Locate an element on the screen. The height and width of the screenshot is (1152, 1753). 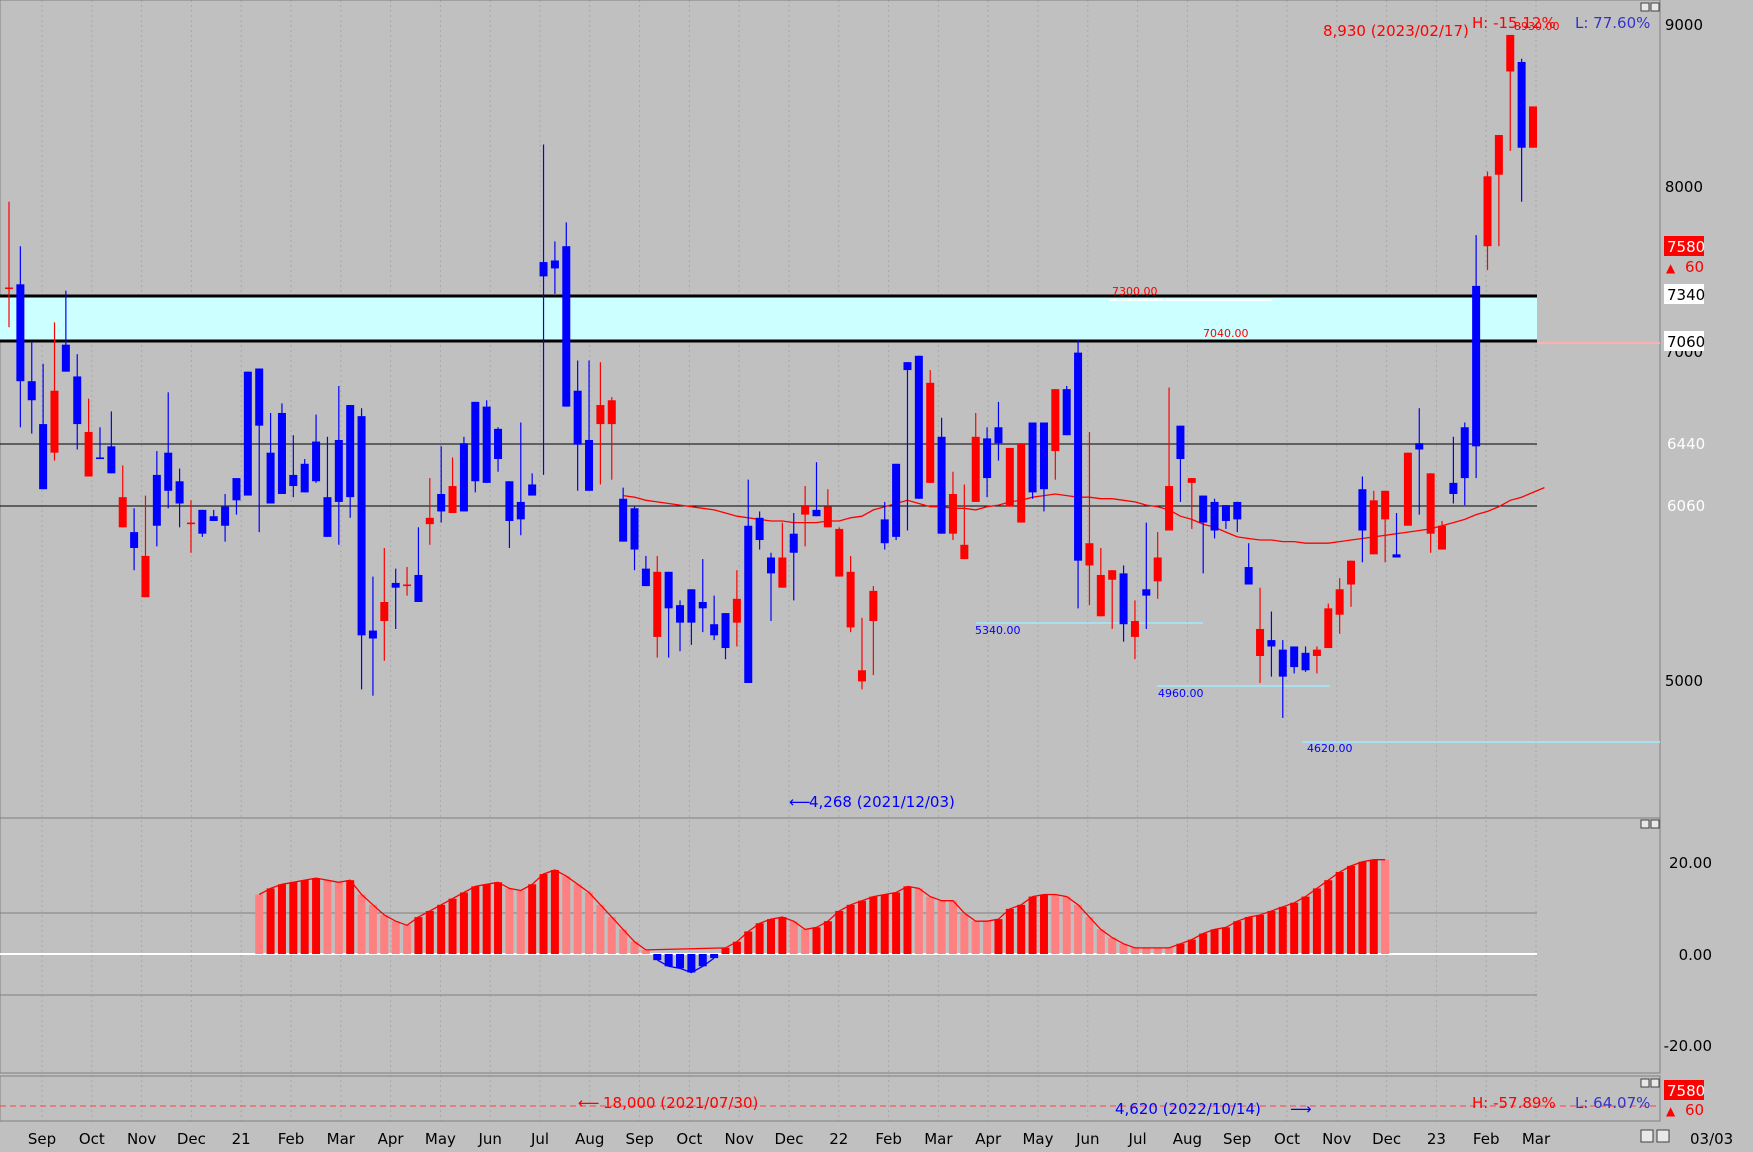
x-tick-label: Aug is located at coordinates (589, 1139).